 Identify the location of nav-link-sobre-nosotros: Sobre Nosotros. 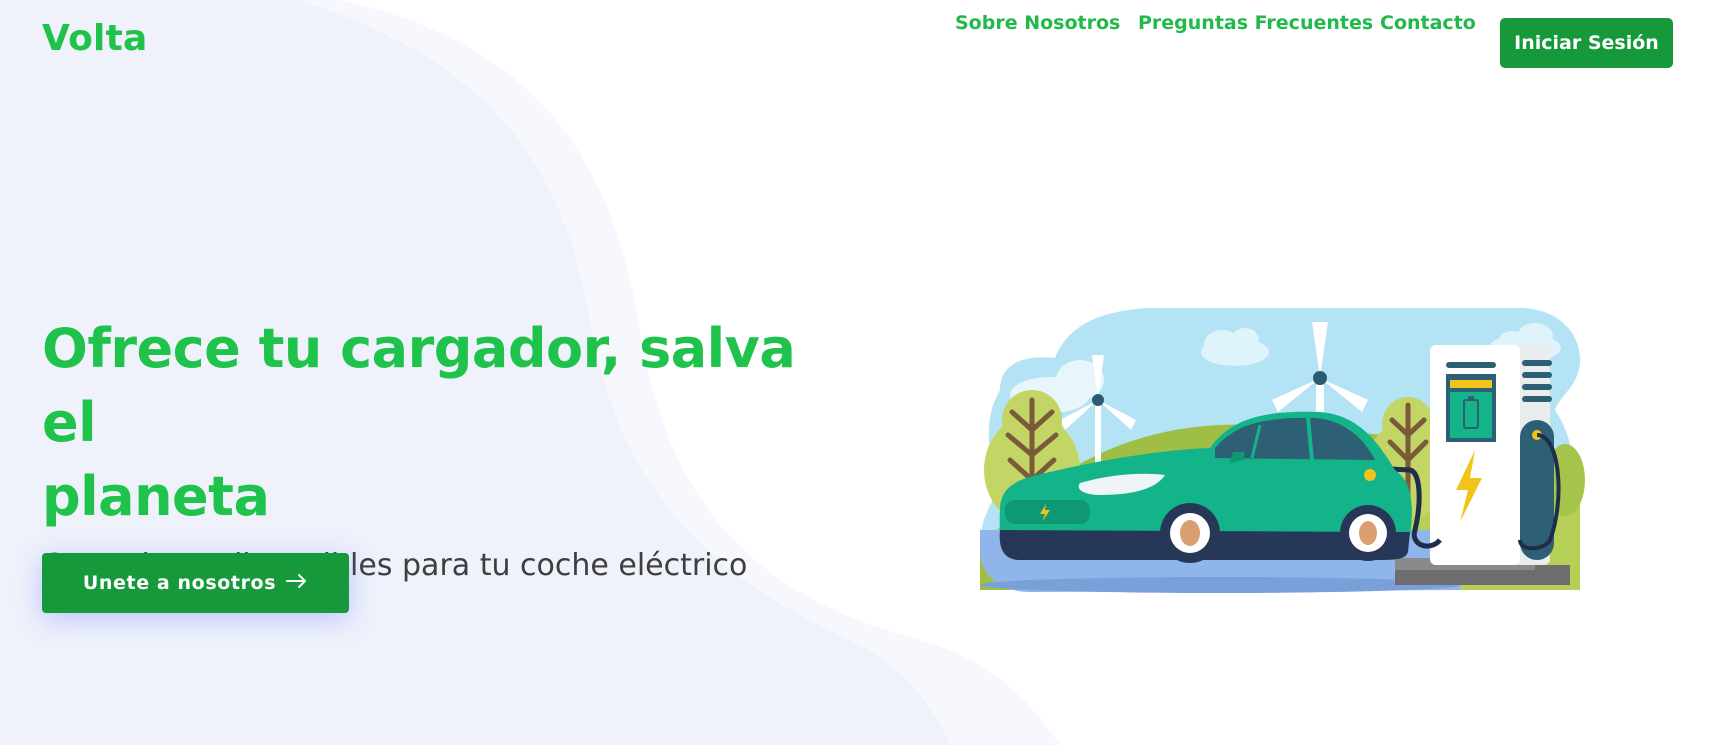
(1037, 23).